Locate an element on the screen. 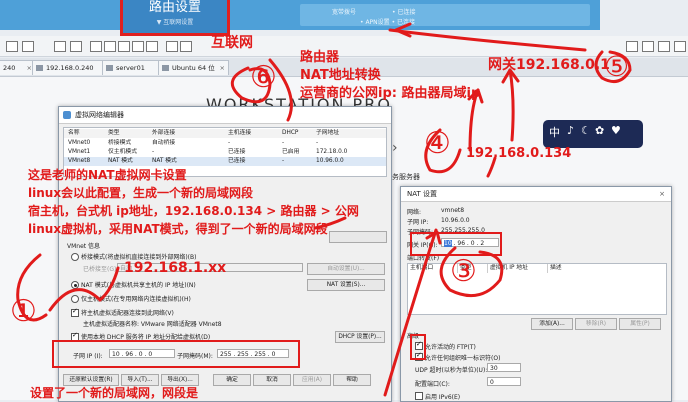  annotation-step-1: ① is located at coordinates (23, 311).